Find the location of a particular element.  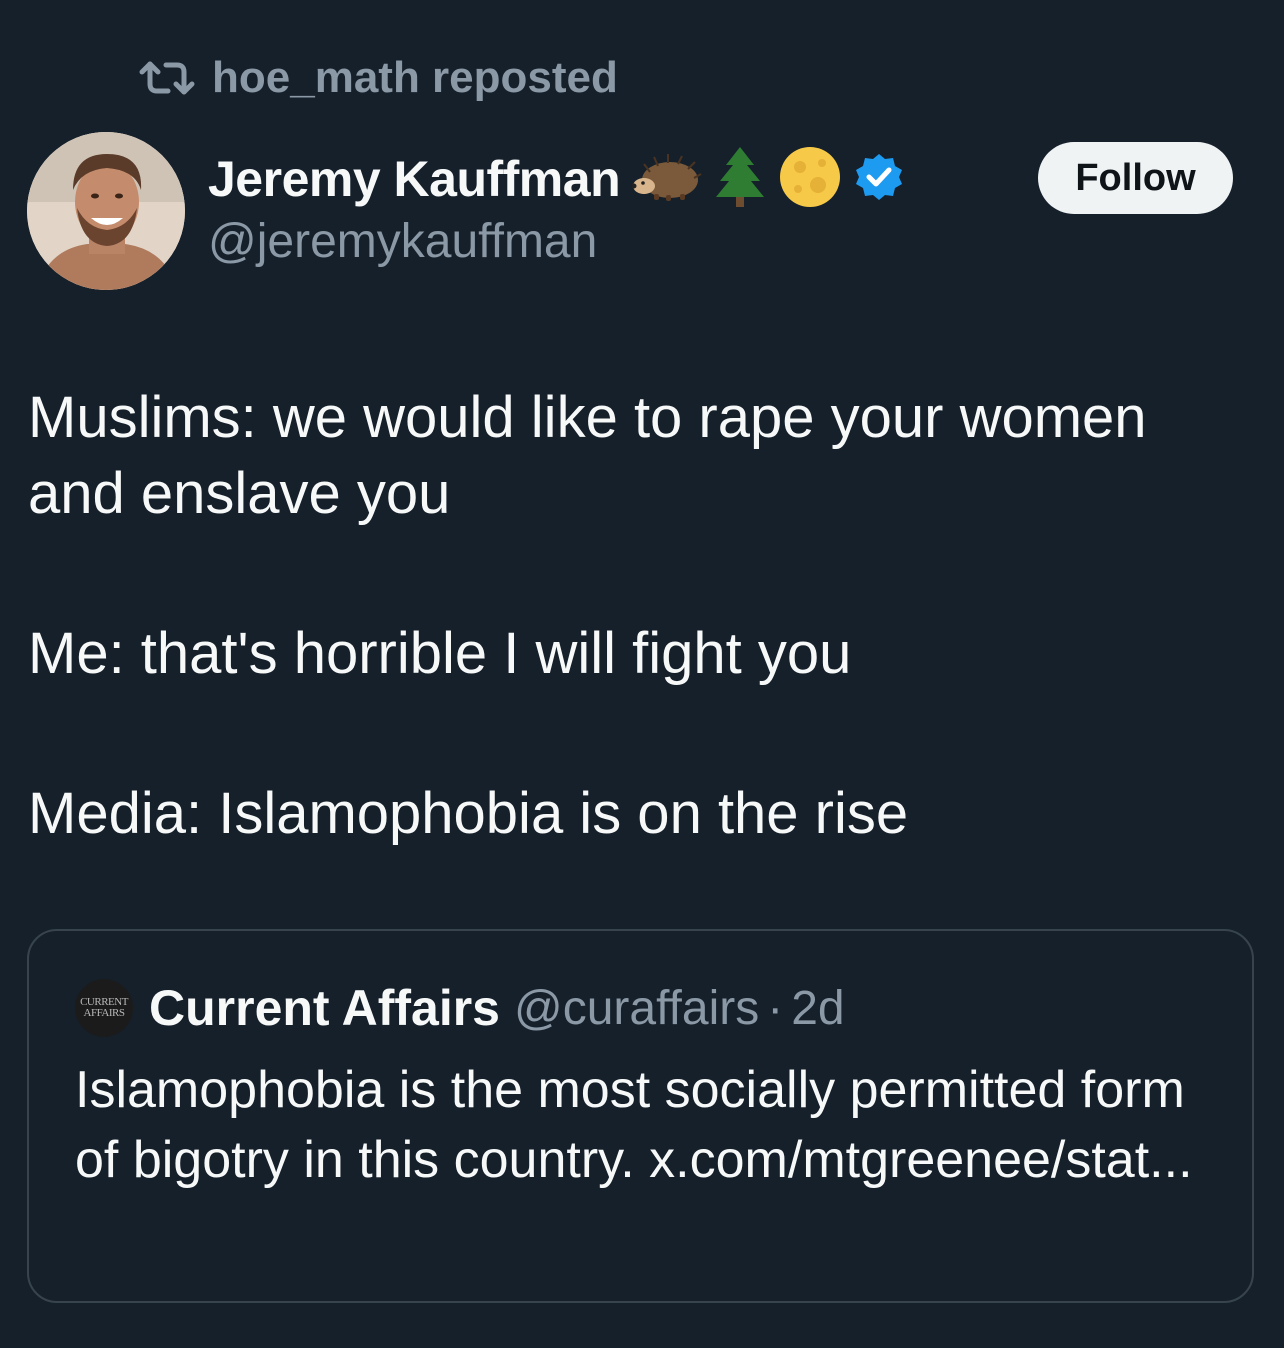

author-name-row: Jeremy Kauffman is located at coordinates (556, 179).